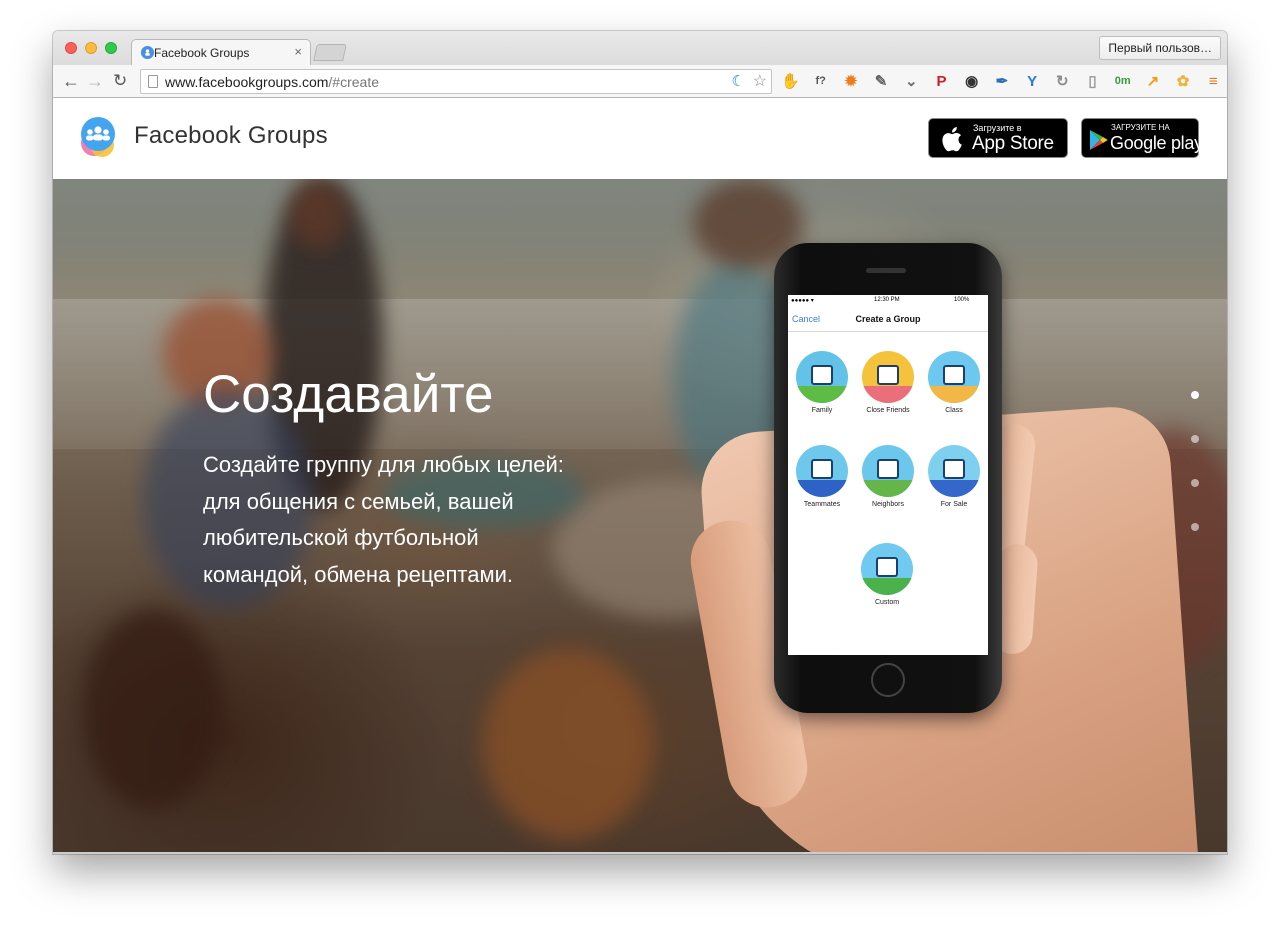  Describe the element at coordinates (231, 136) in the screenshot. I see `site-title: Facebook Groups` at that location.